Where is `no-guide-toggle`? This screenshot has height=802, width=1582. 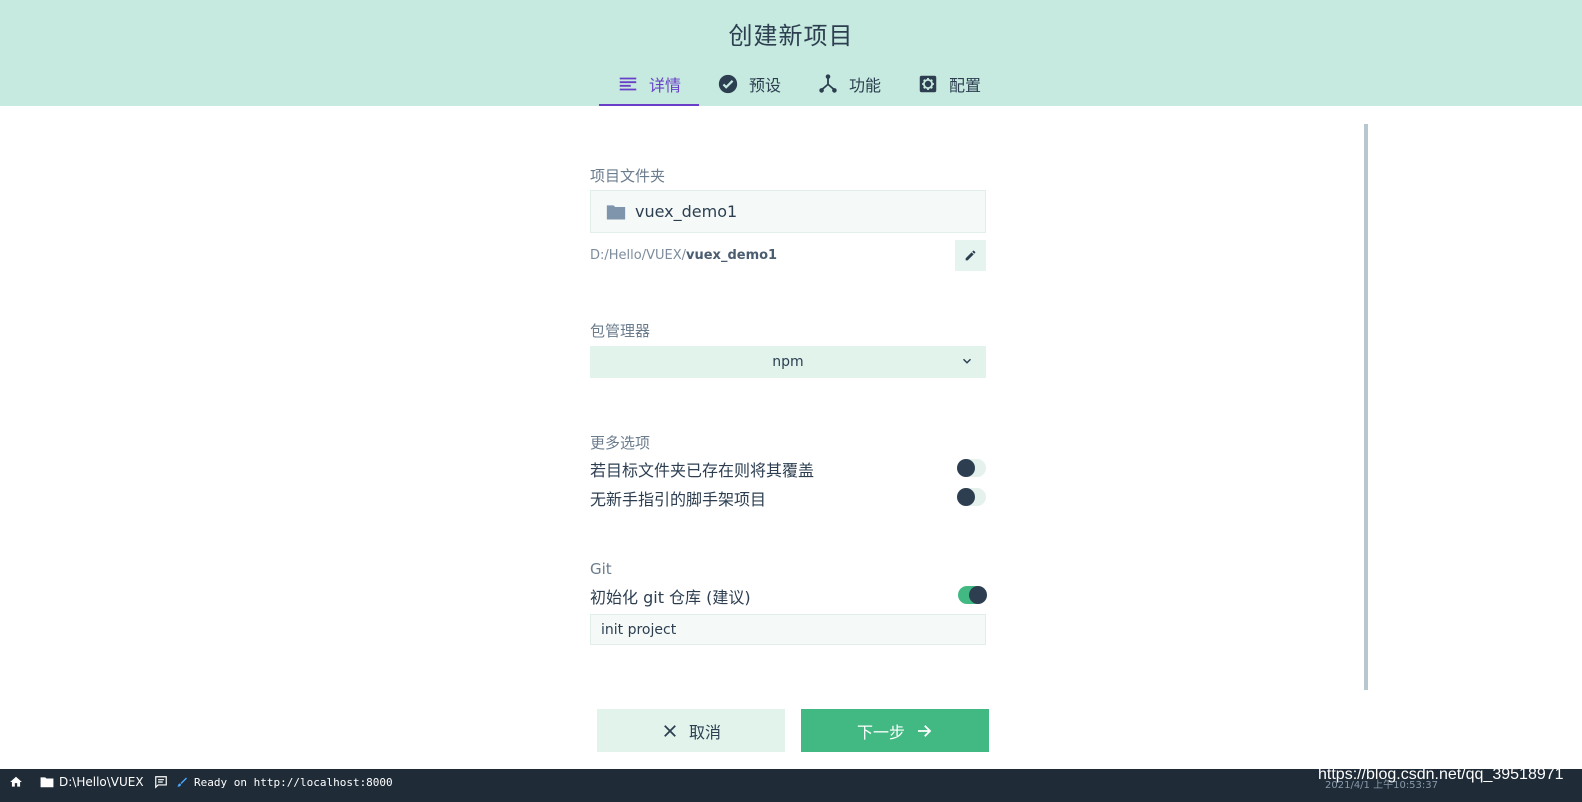 no-guide-toggle is located at coordinates (971, 497).